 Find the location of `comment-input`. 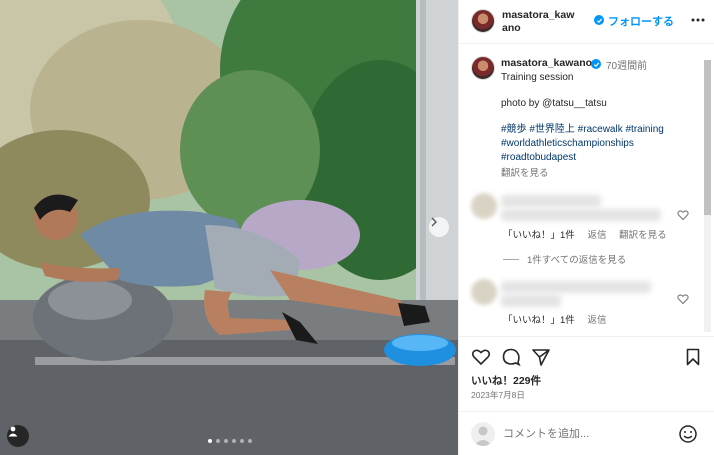

comment-input is located at coordinates (588, 434).